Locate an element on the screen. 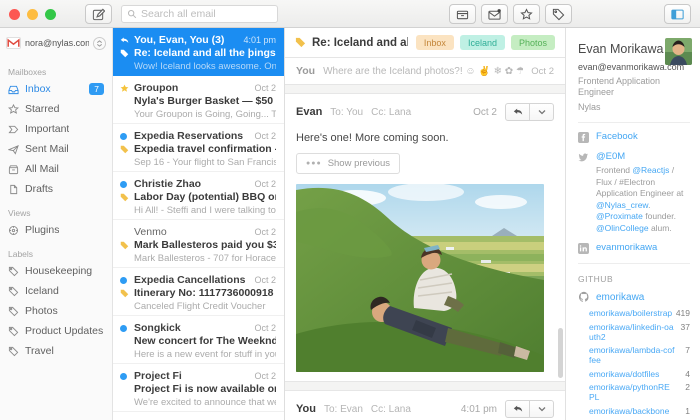 This screenshot has height=420, width=700. repo-link: emorikawa/backbone is located at coordinates (632, 411).